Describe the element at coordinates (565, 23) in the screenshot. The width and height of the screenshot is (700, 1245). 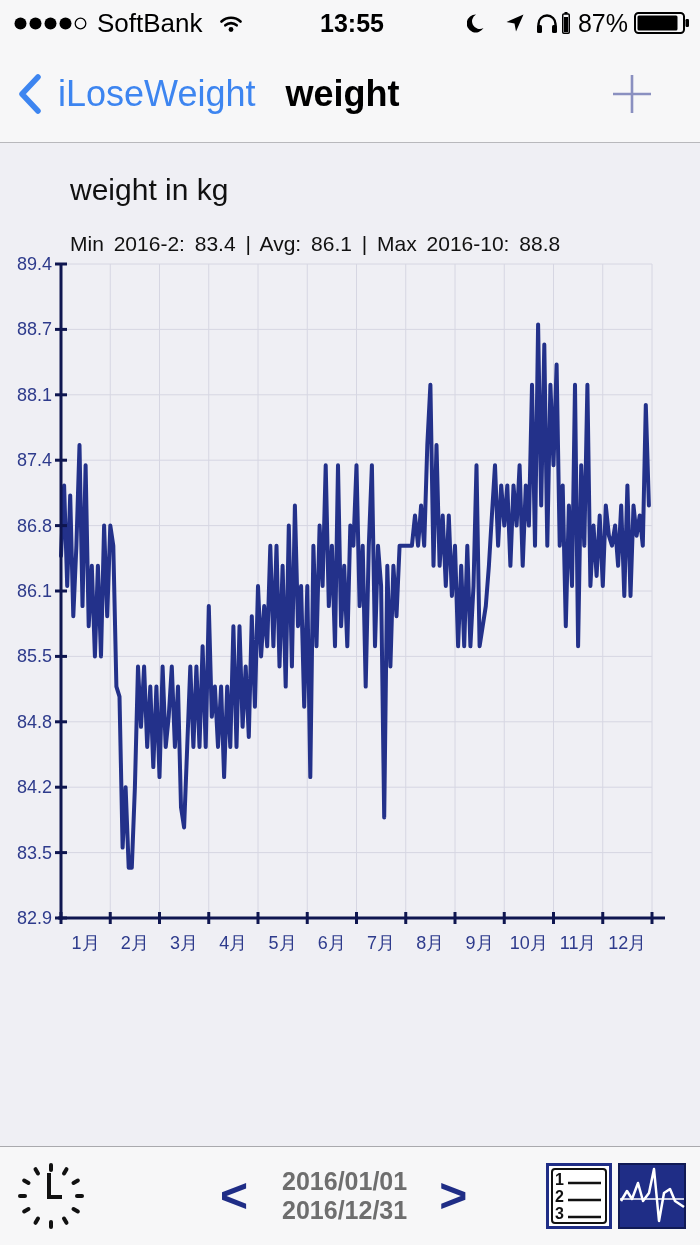
I see `small-battery-icon` at that location.